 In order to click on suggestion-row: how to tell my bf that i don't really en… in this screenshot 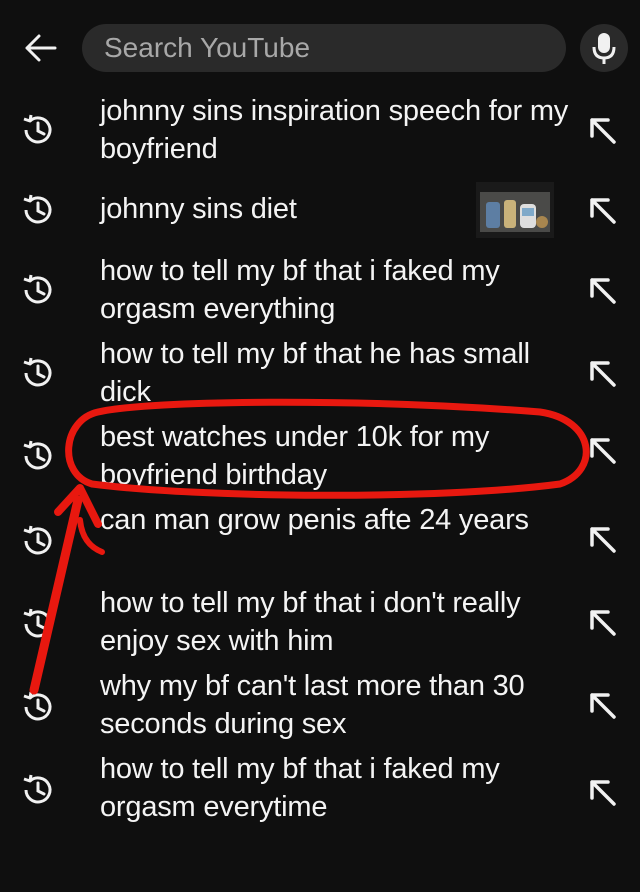, I will do `click(320, 624)`.